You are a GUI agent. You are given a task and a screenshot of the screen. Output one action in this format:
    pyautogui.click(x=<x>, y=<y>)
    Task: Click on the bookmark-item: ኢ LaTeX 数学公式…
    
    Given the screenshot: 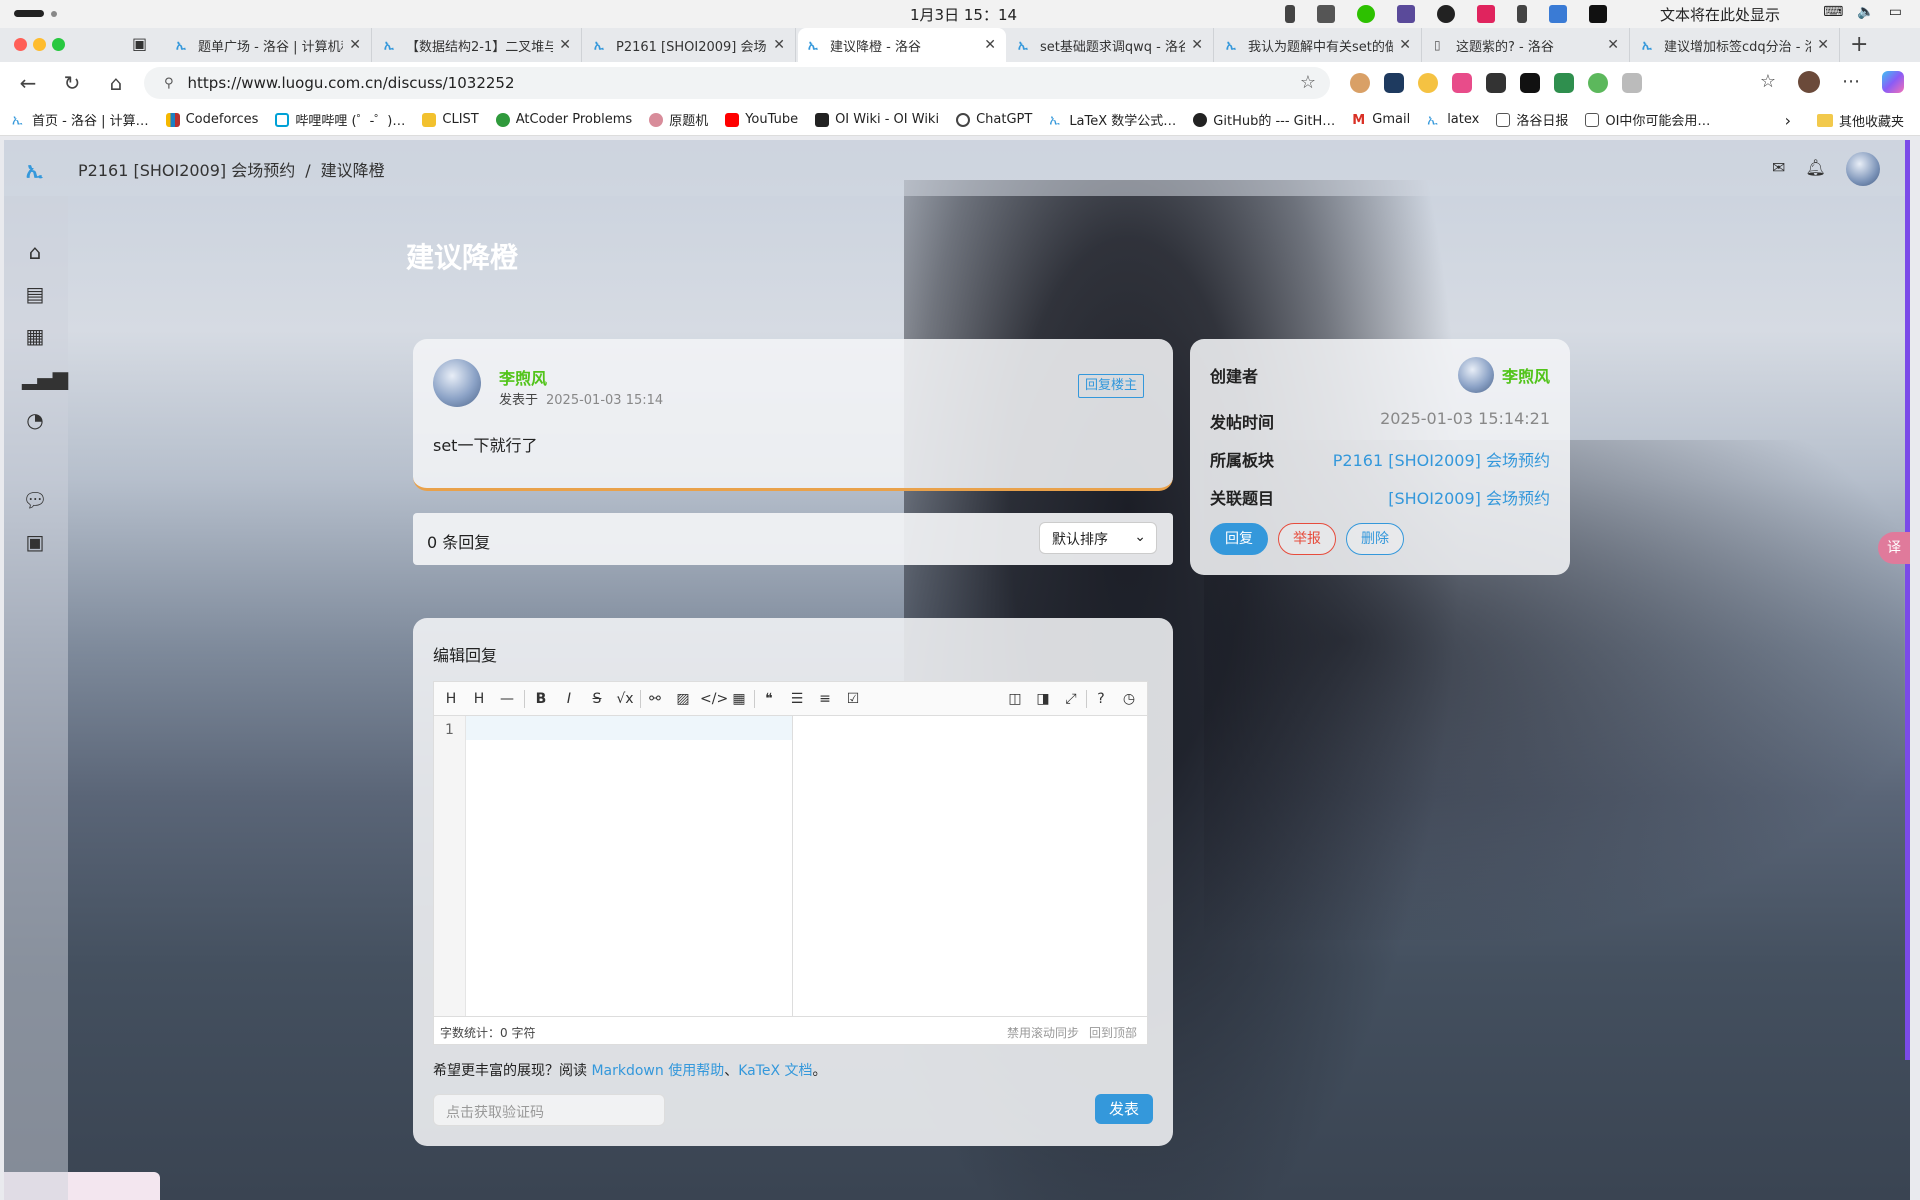 What is the action you would take?
    pyautogui.click(x=1112, y=120)
    